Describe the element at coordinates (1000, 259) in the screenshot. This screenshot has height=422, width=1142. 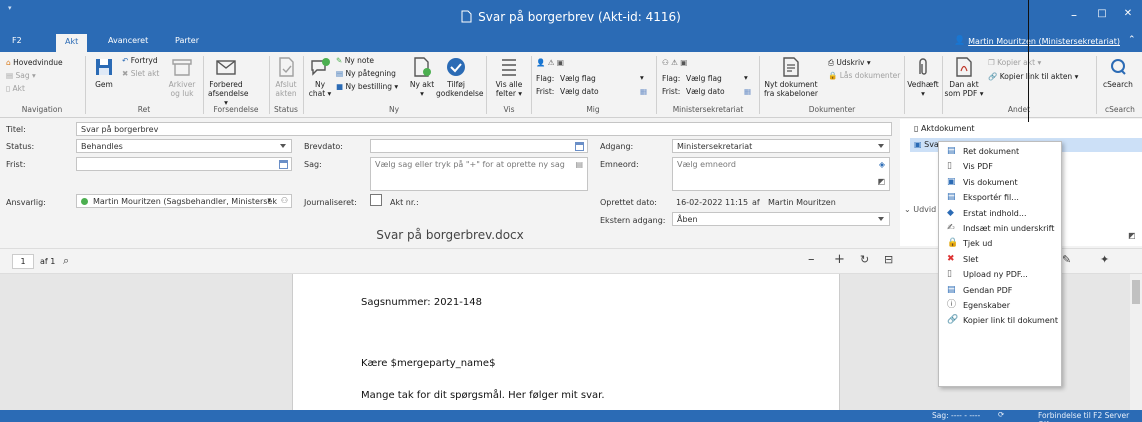
I see `menu-slet: ✖ Slet` at that location.